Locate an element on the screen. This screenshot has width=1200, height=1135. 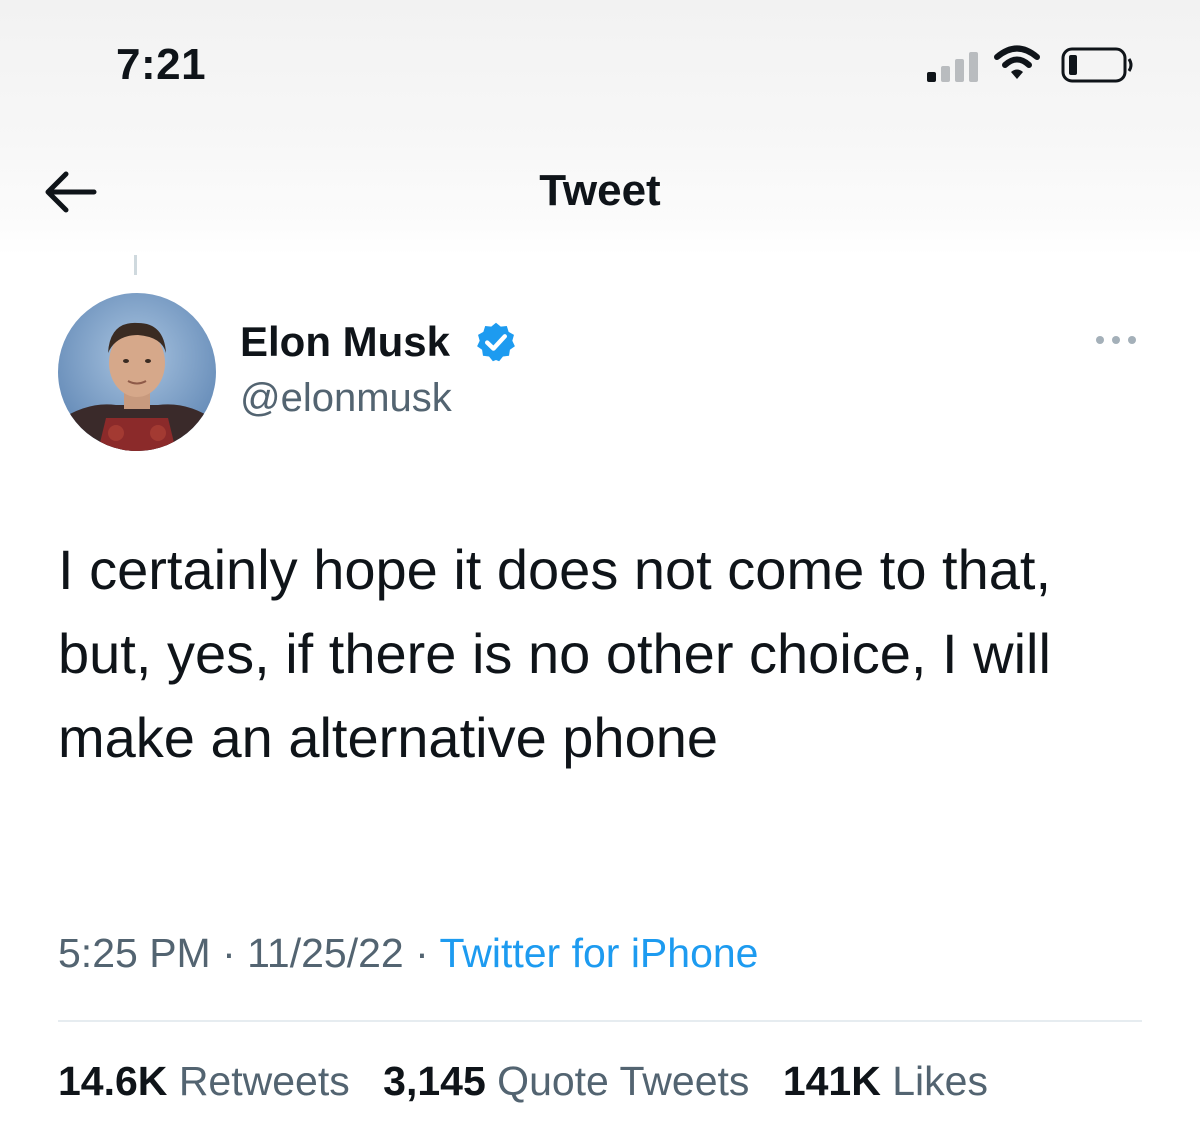
retweets-stat: 14.6K Retweets is located at coordinates (209, 1081).